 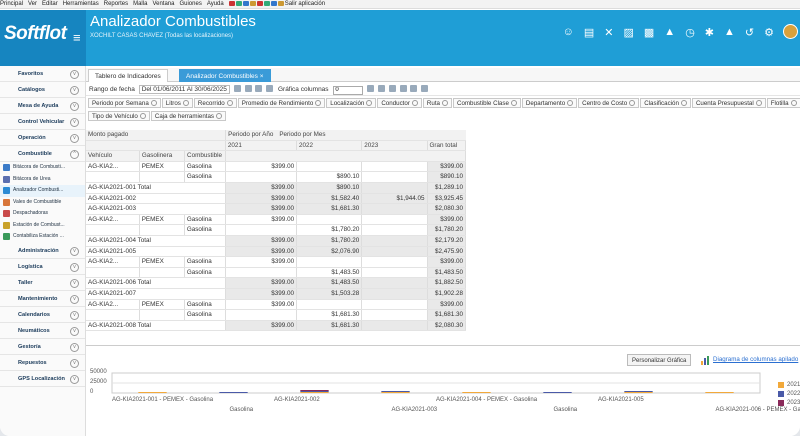 I want to click on filter-field-4: Localización, so click(x=351, y=103).